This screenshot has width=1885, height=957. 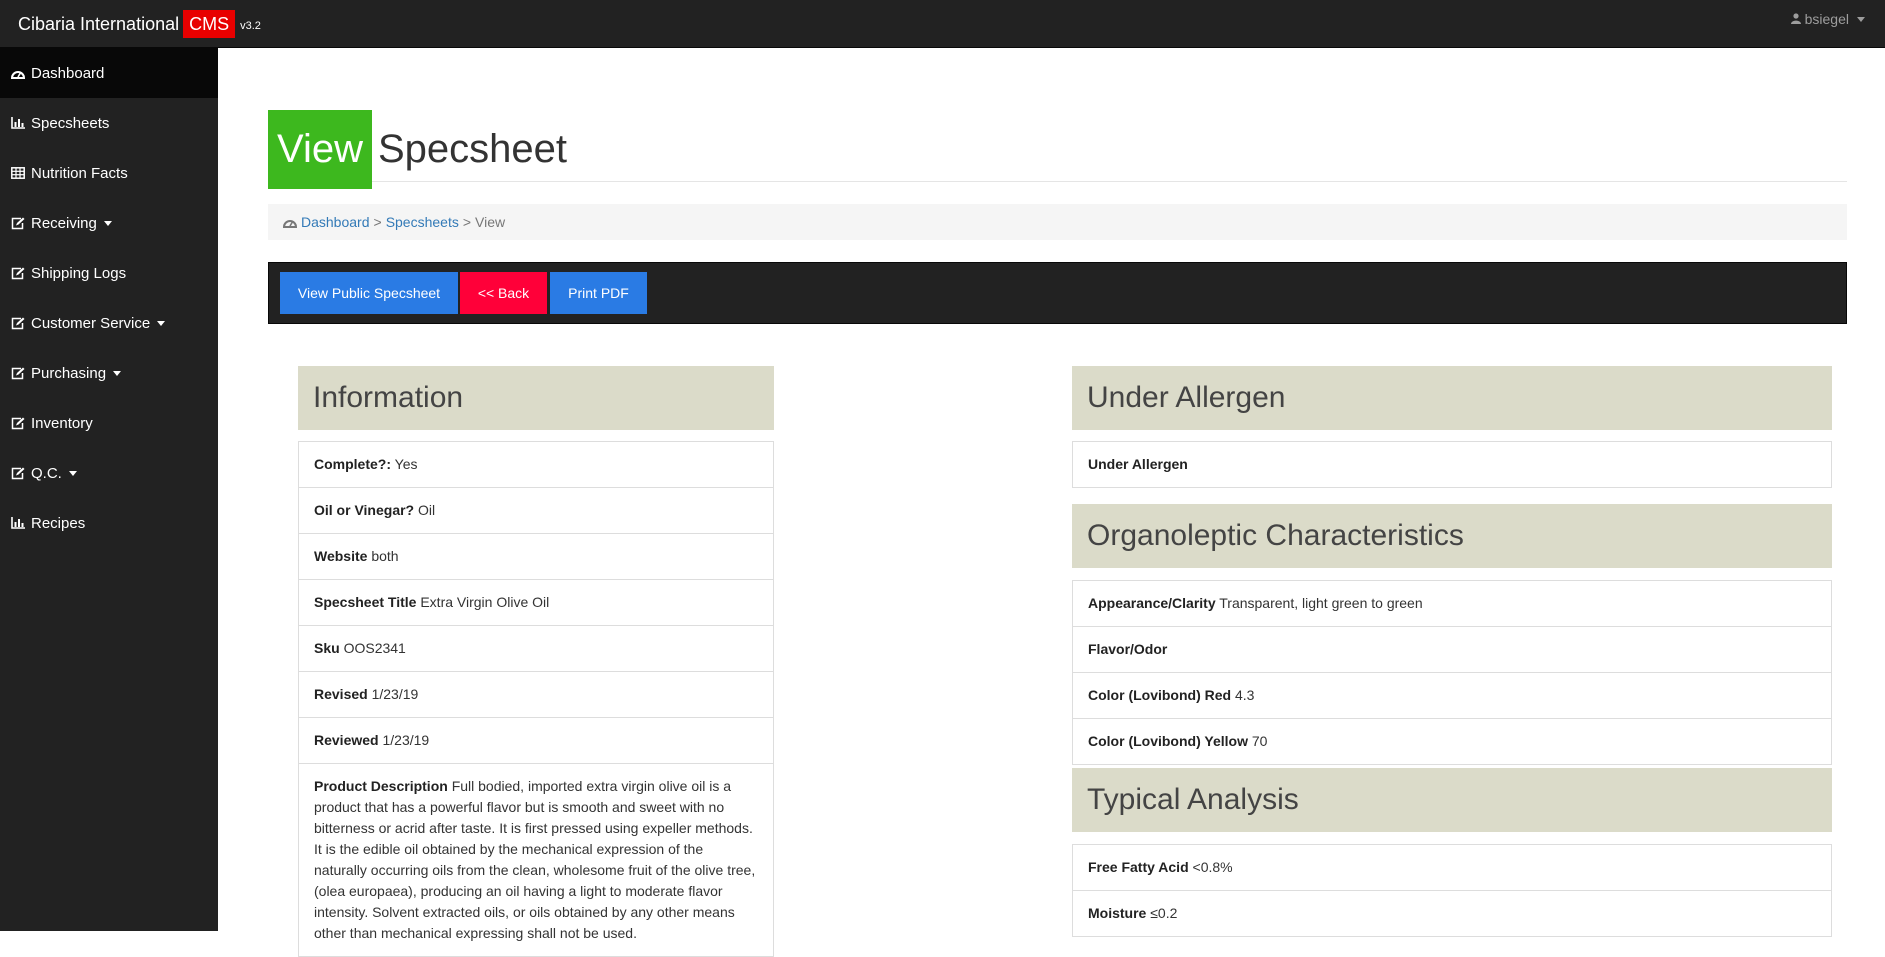 I want to click on list-item-flavor-odor: Flavor/Odor, so click(x=1452, y=649).